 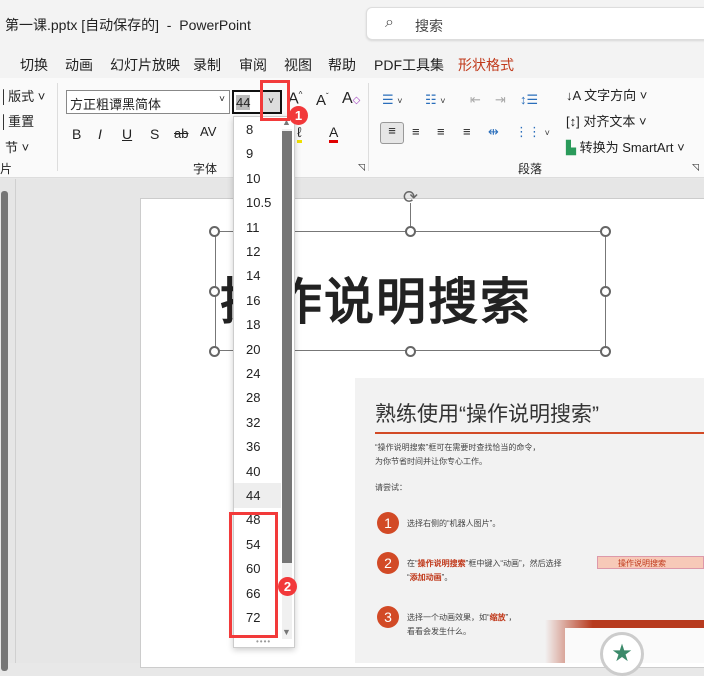 What do you see at coordinates (181, 133) in the screenshot?
I see `strikethrough-button: ab` at bounding box center [181, 133].